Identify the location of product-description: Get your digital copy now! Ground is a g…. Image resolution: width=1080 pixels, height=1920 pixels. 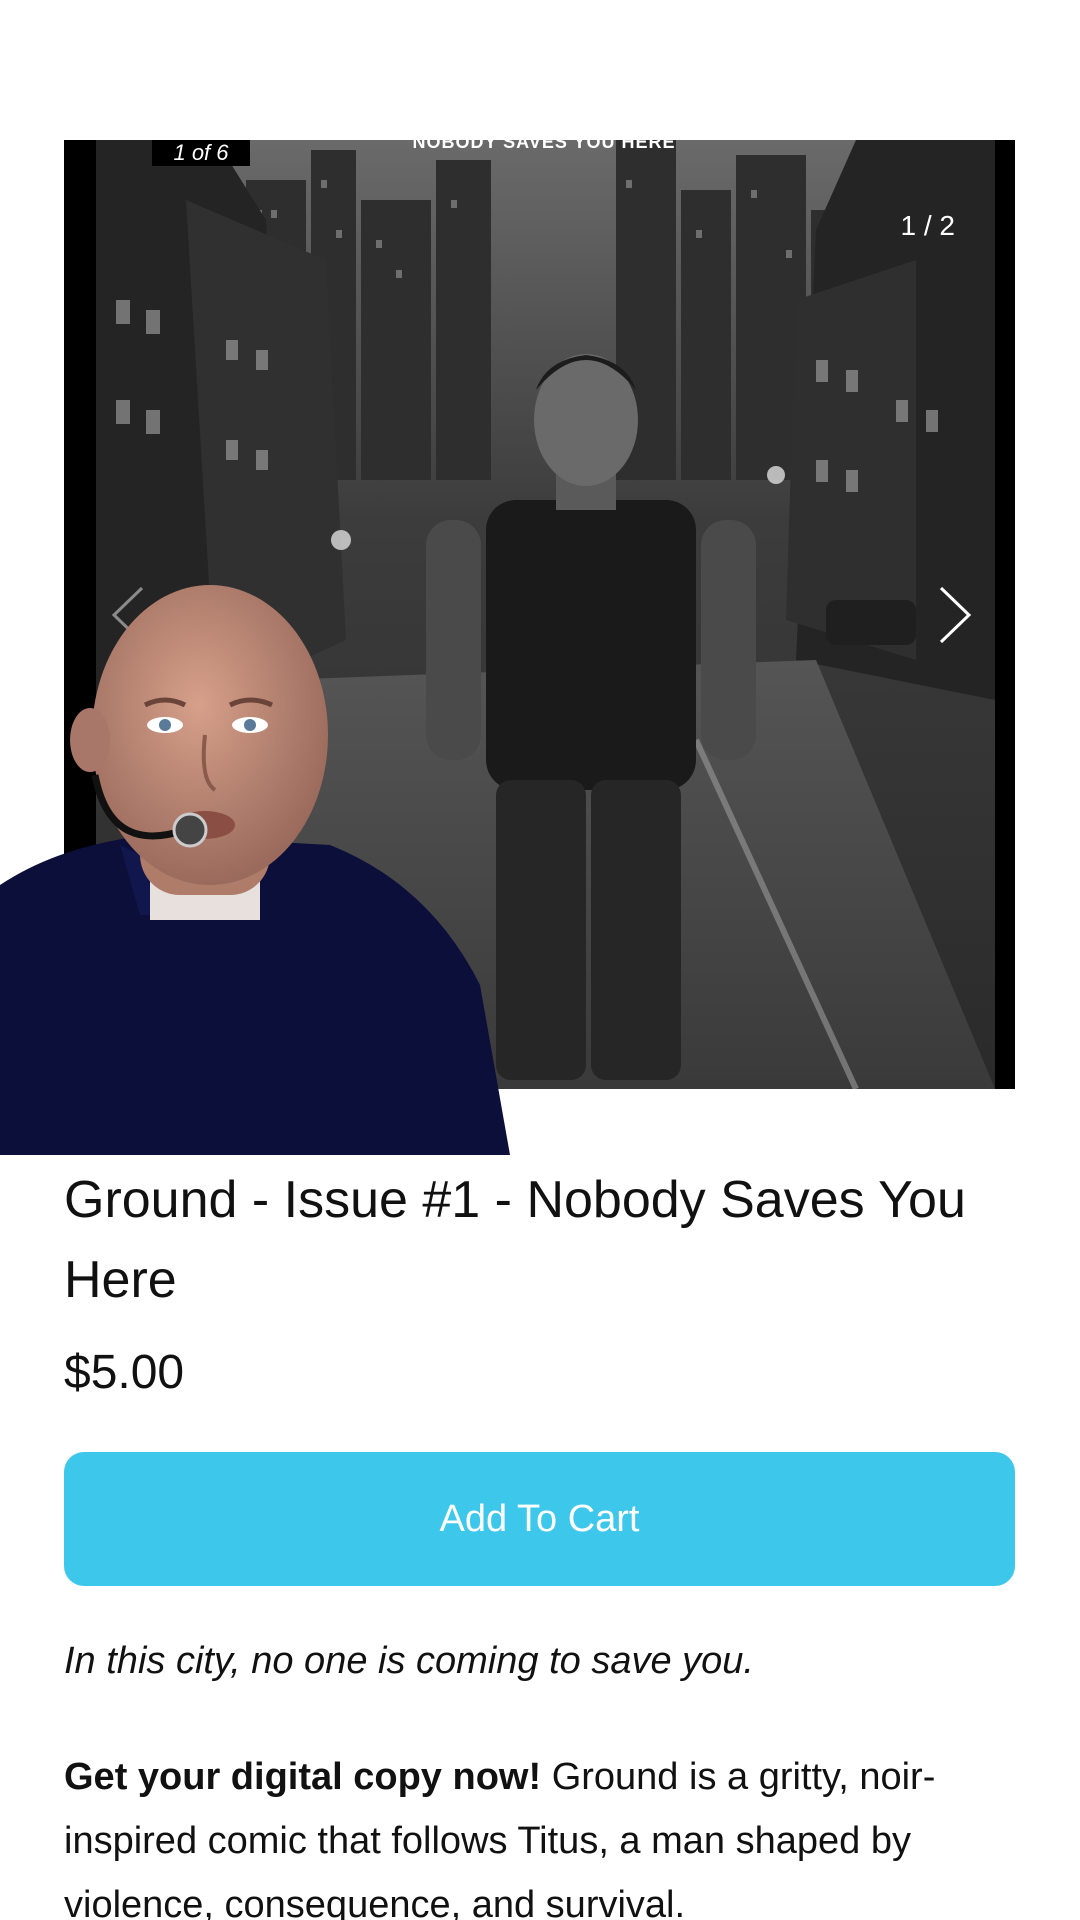
(544, 1832).